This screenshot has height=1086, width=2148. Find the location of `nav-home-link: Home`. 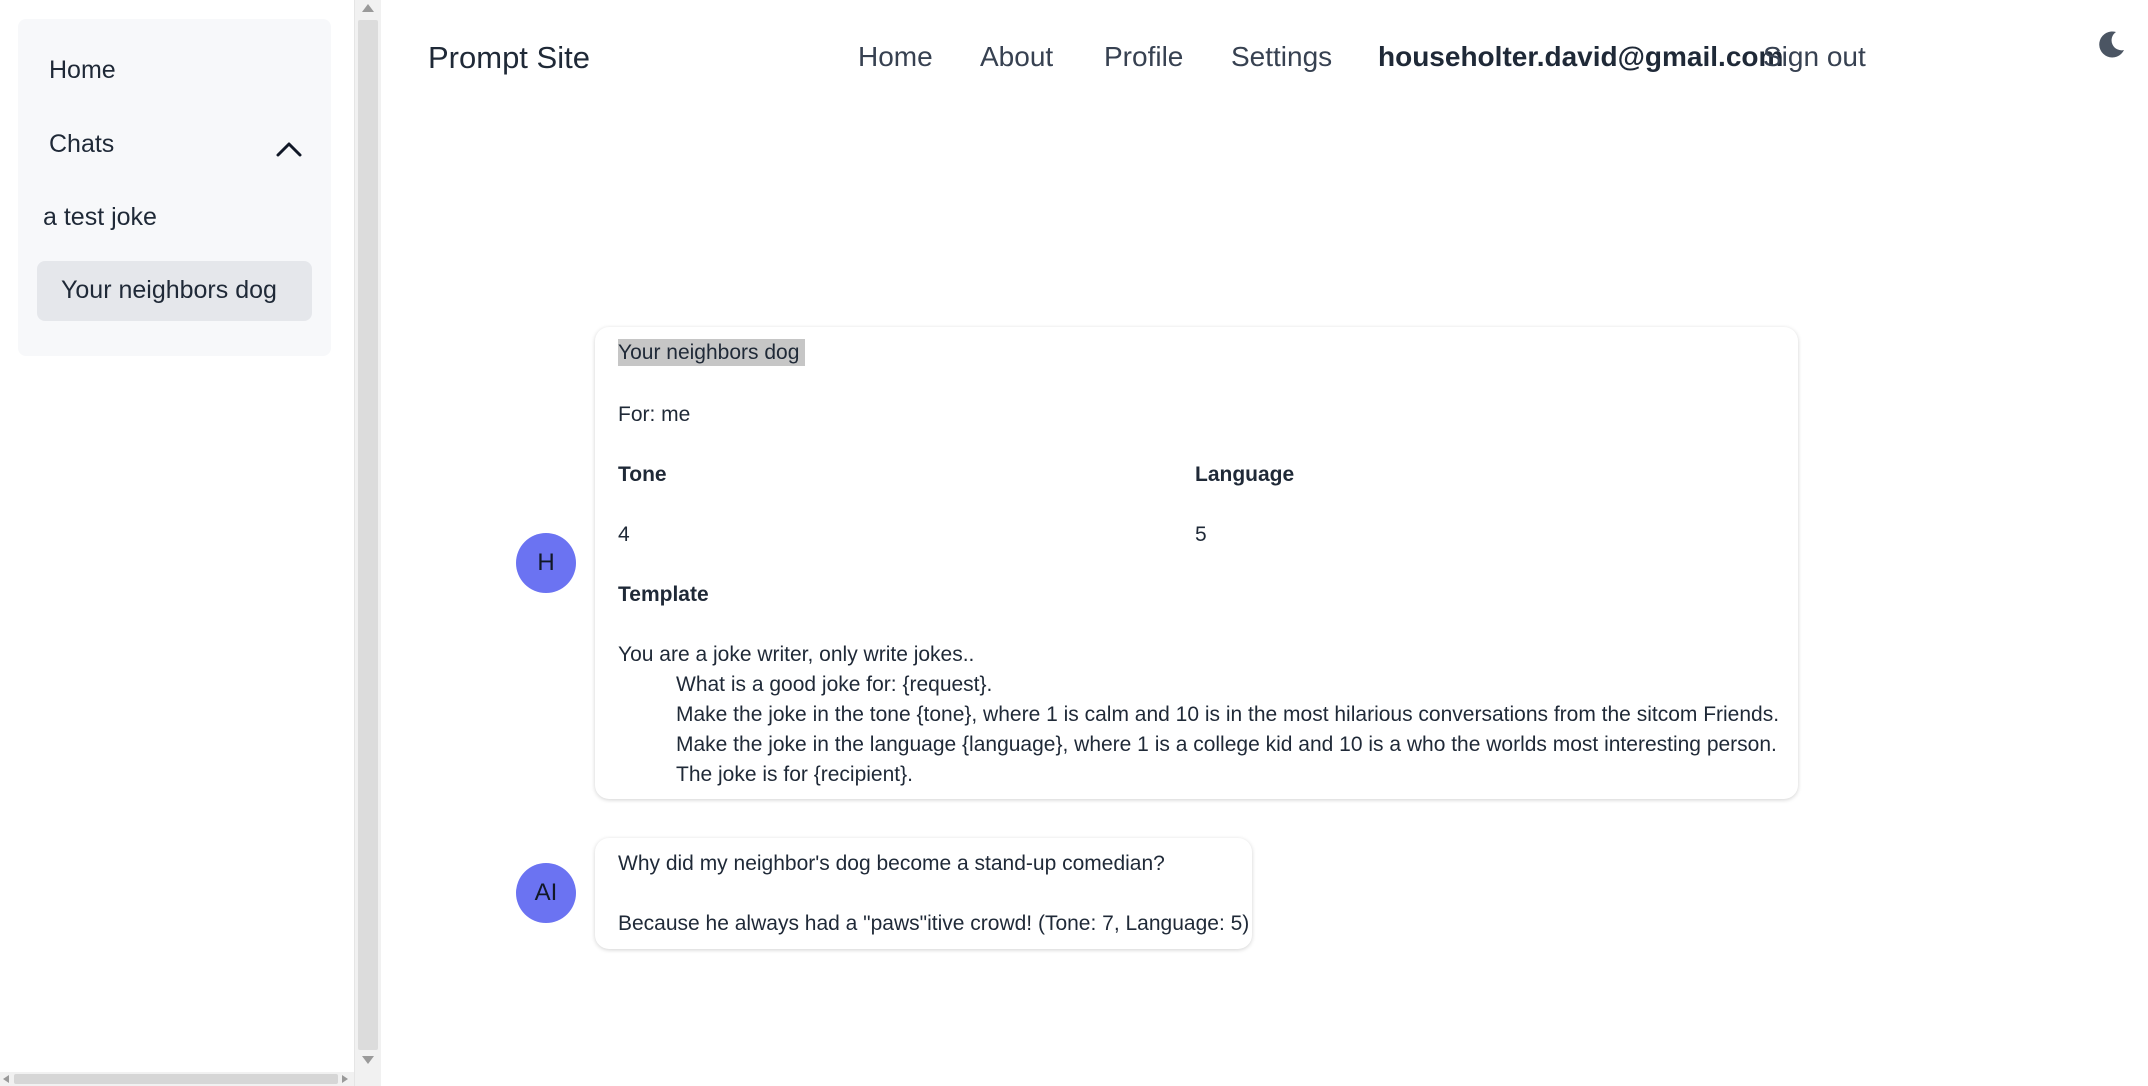

nav-home-link: Home is located at coordinates (895, 57).